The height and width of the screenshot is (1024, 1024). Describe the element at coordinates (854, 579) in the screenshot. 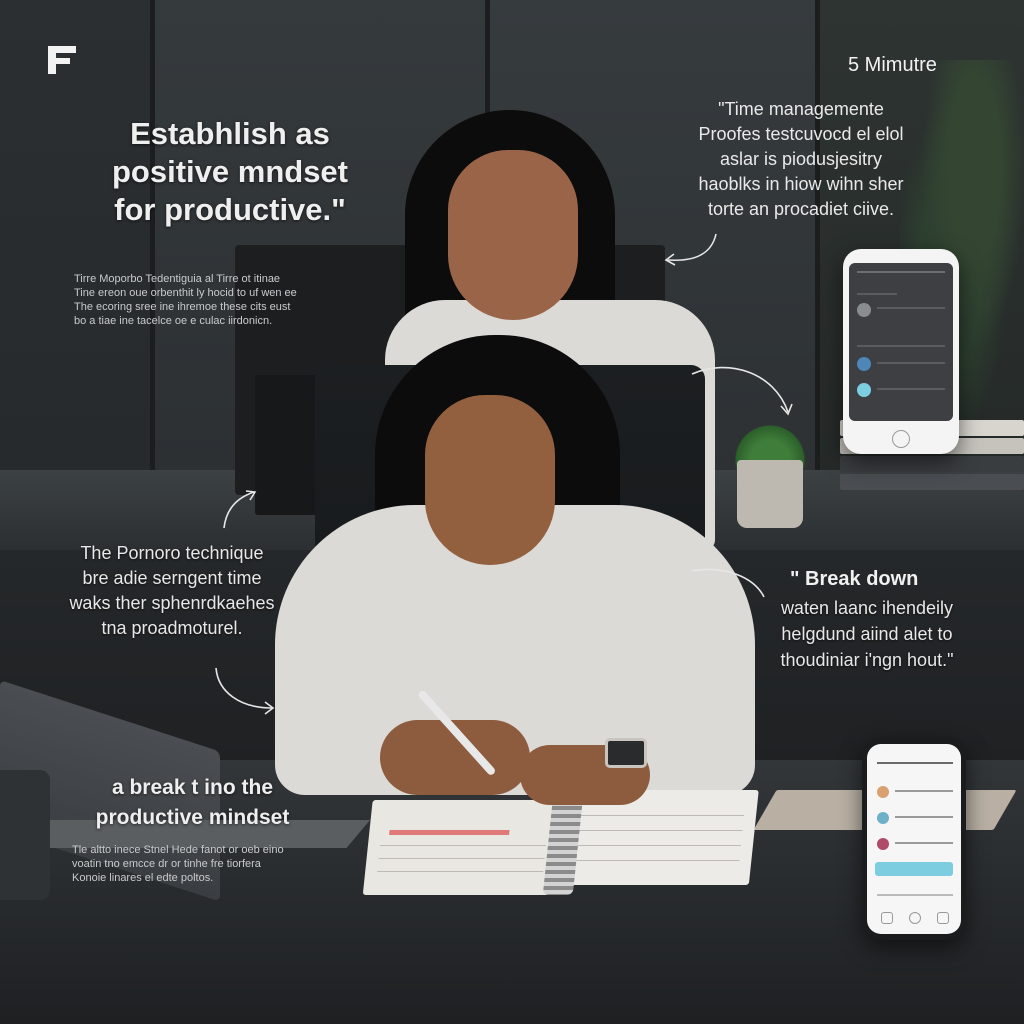

I see `break-down-title: " Break down` at that location.